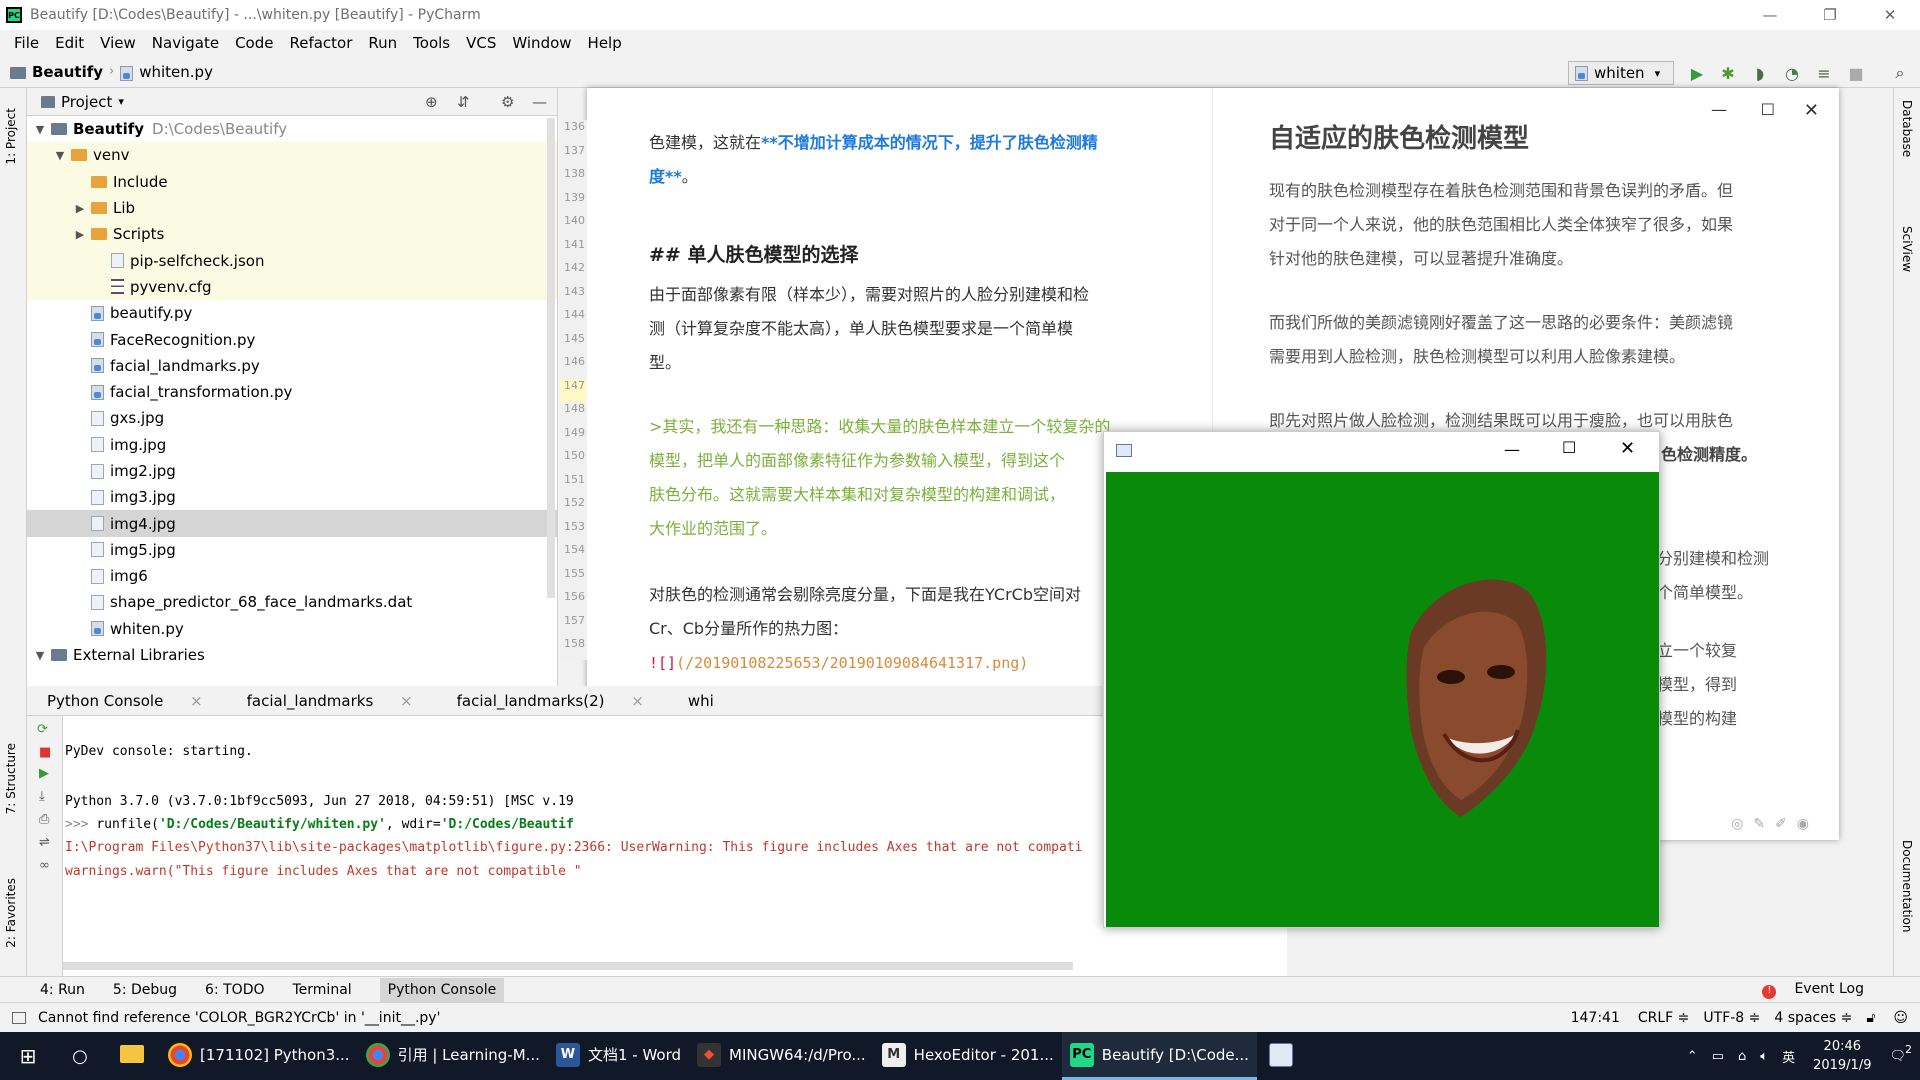 Image resolution: width=1920 pixels, height=1080 pixels. Describe the element at coordinates (442, 989) in the screenshot. I see `python-console-tool-tab: Python Console` at that location.